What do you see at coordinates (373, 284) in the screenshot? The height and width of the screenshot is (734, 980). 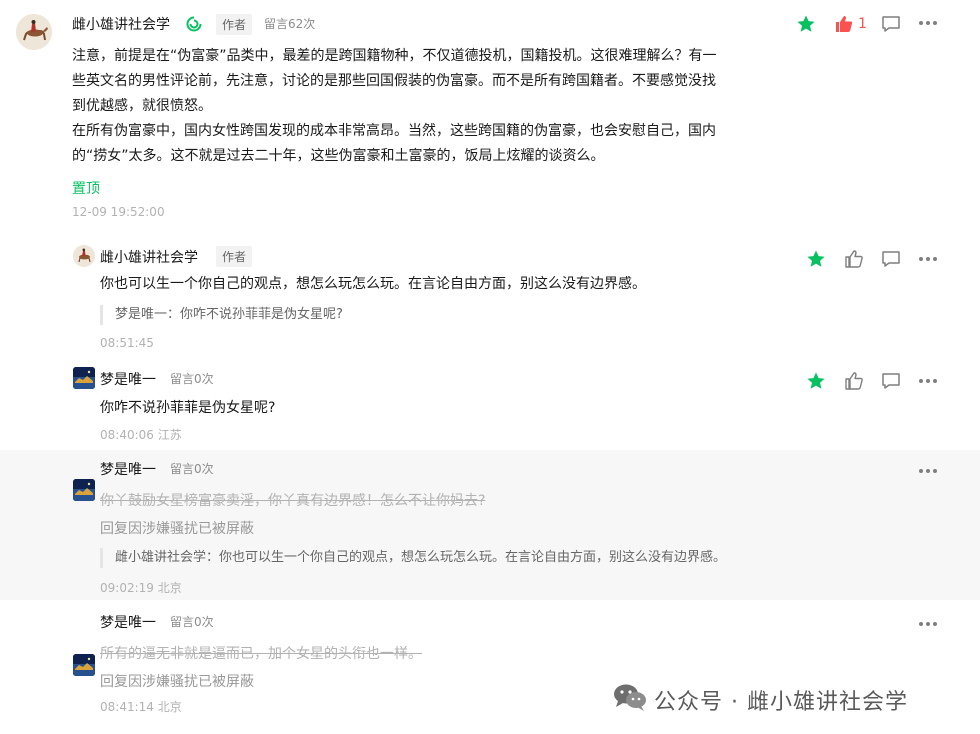 I see `reply-text: 你也可以生一个你自己的观点，想怎么玩怎么玩。在言论自由方面，别这么没有边界感。` at bounding box center [373, 284].